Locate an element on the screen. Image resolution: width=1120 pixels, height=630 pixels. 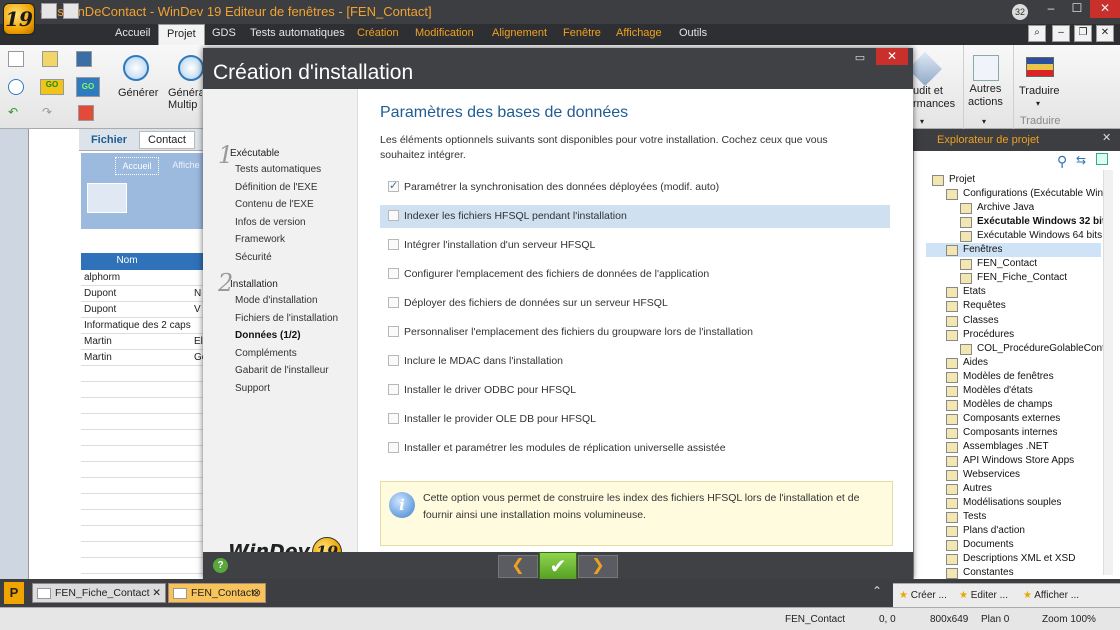
step-item: Fichiers de l'installation is located at coordinates (286, 318).